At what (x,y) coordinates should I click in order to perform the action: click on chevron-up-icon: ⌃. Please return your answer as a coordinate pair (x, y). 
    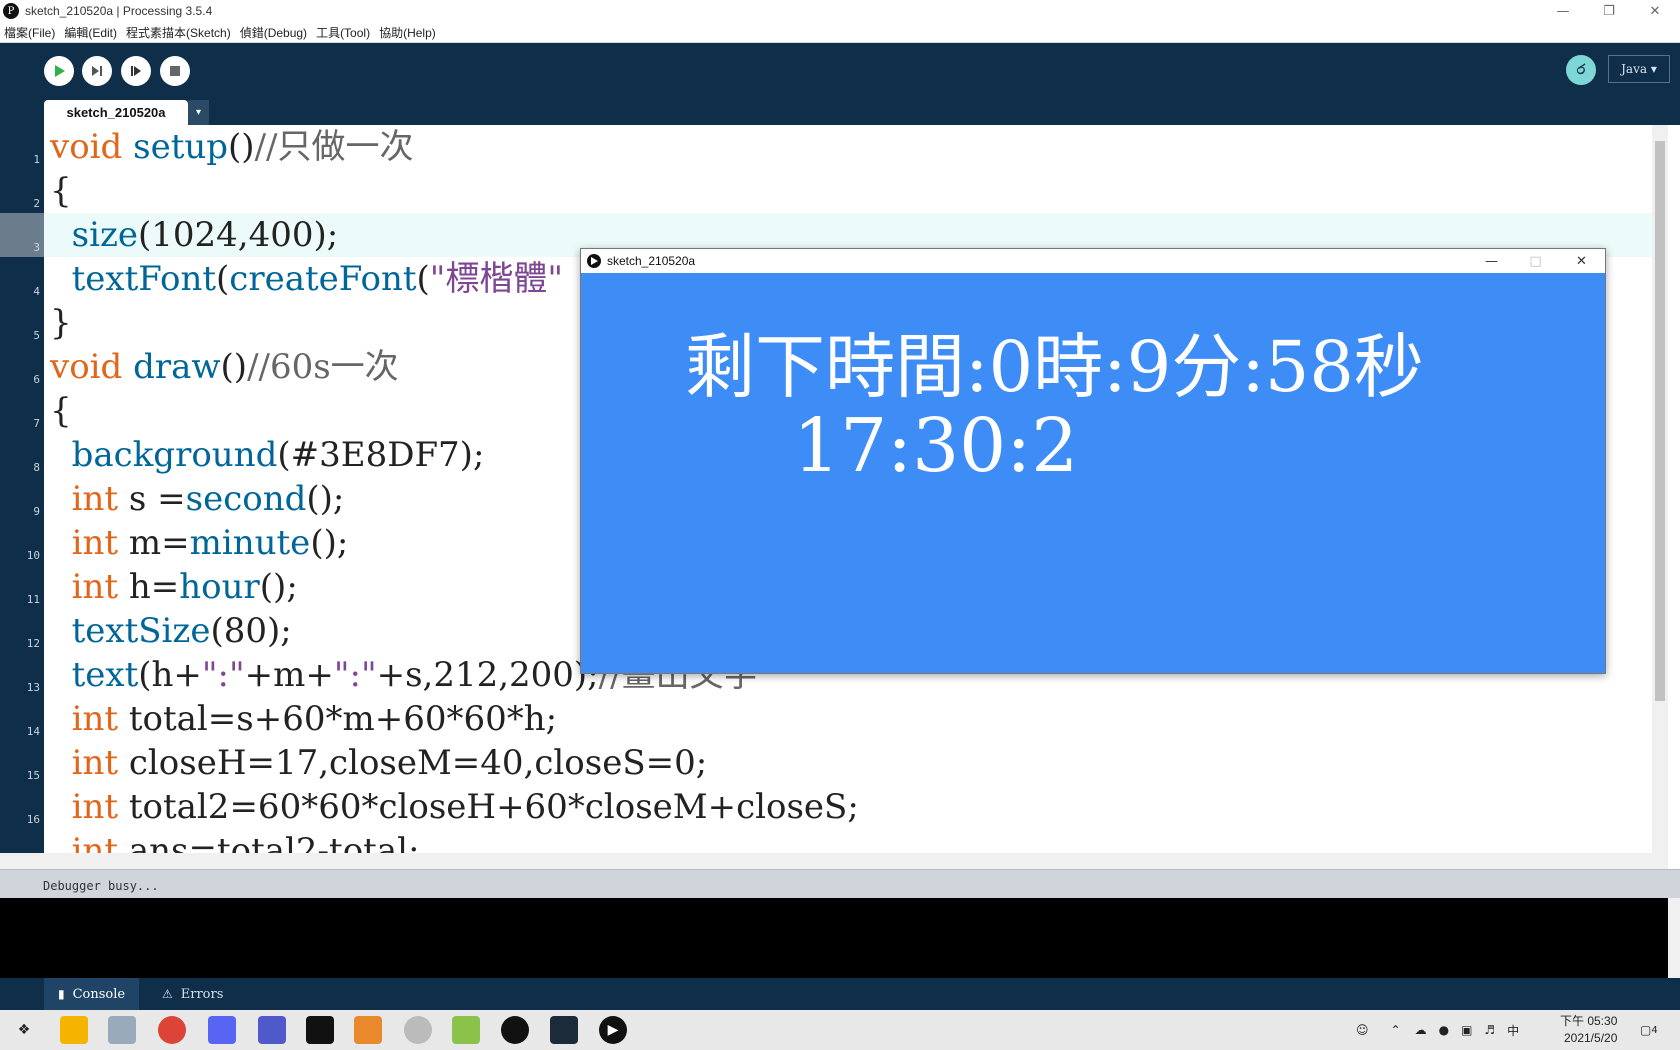
    Looking at the image, I should click on (1396, 1030).